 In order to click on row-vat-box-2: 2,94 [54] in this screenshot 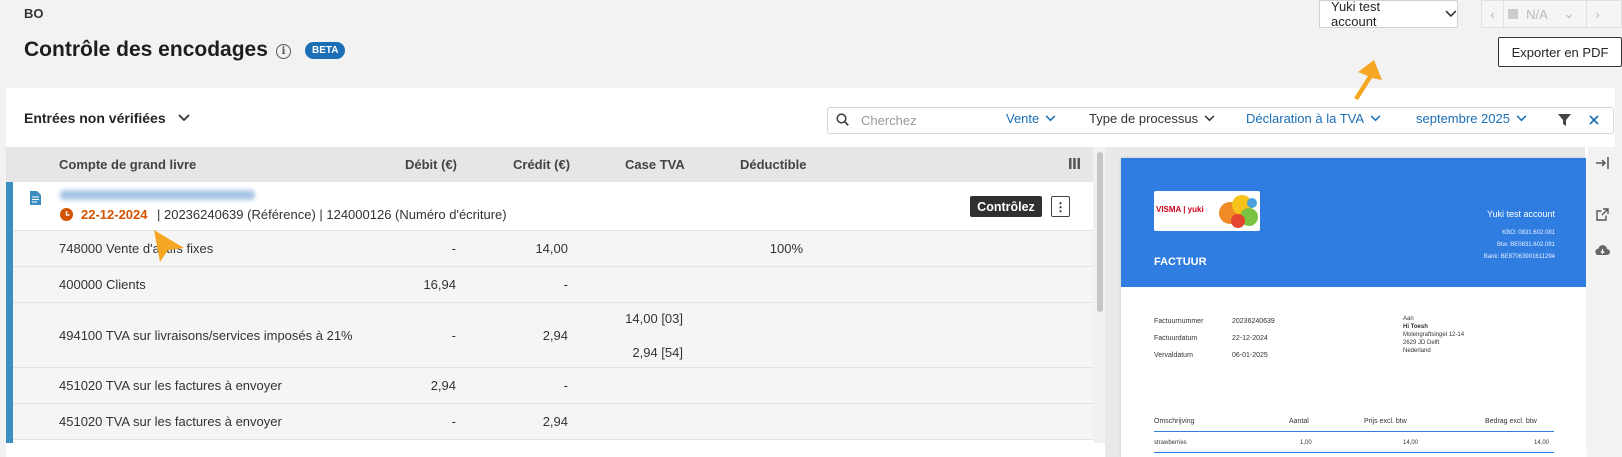, I will do `click(657, 352)`.